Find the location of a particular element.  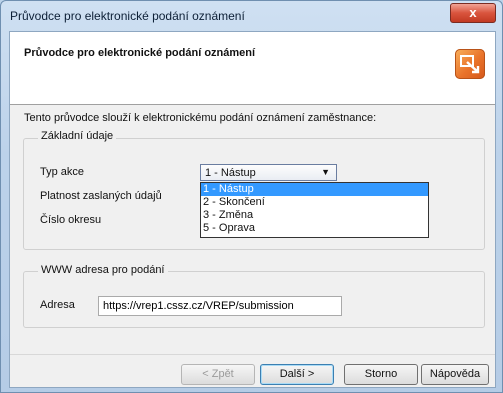

cancel-button: Storno is located at coordinates (381, 374).